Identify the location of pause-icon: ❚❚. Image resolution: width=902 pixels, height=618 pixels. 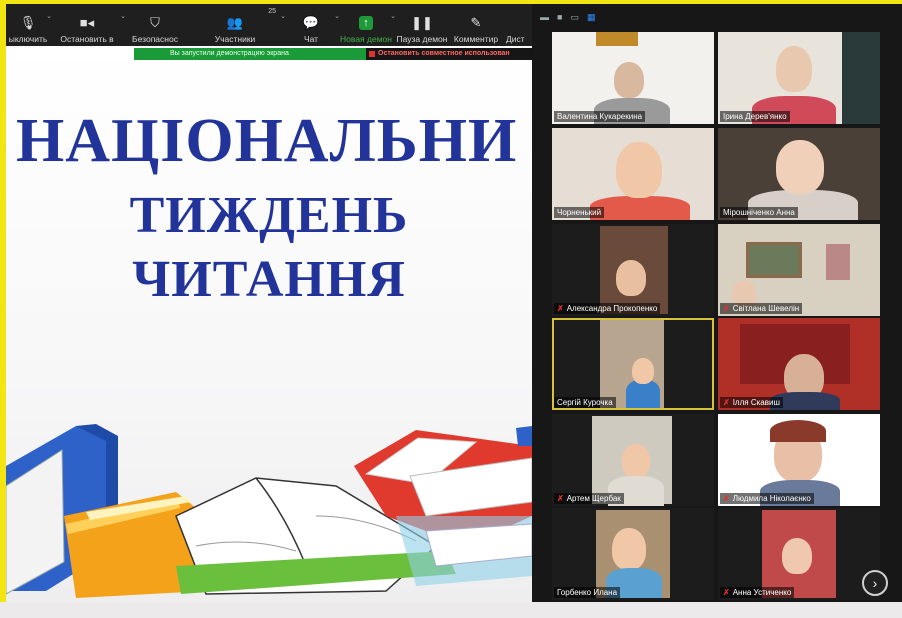
(422, 22).